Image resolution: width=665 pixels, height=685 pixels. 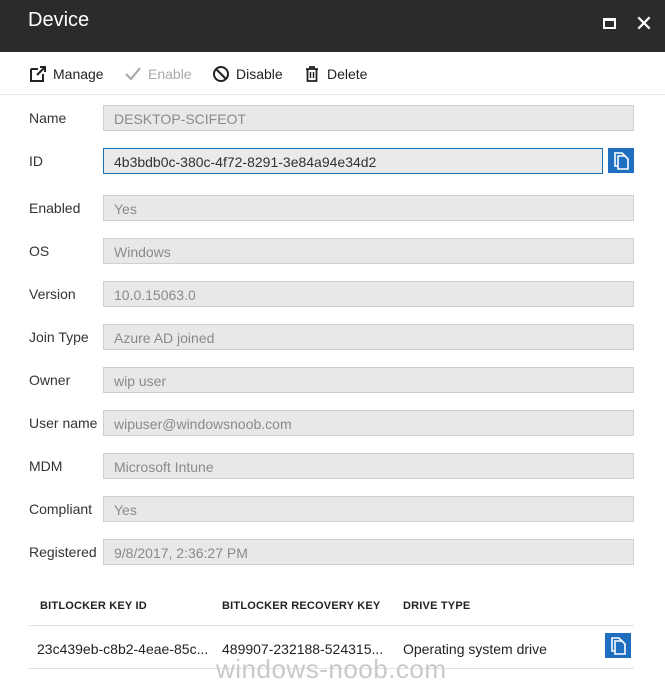 I want to click on user-name-field: wipuser@windowsnoob.com, so click(x=368, y=423).